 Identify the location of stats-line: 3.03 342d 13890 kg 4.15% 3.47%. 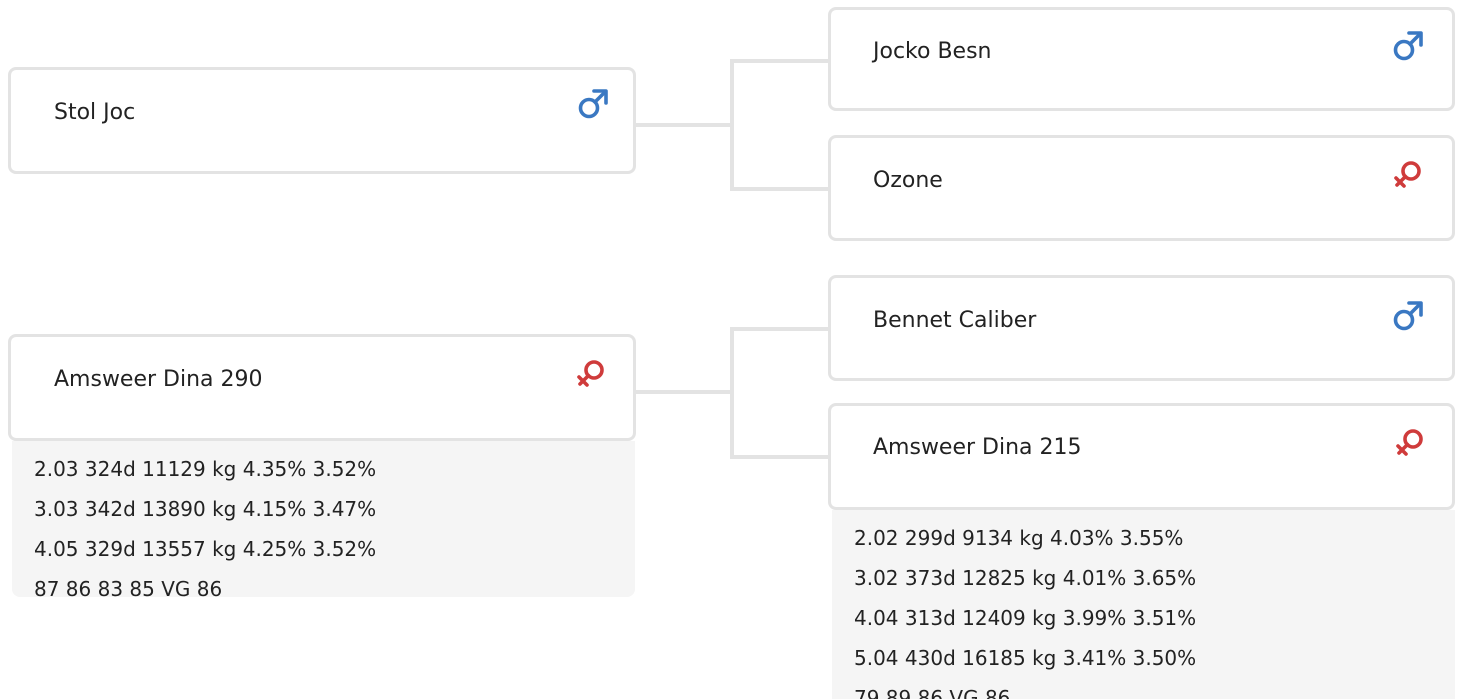
(205, 509).